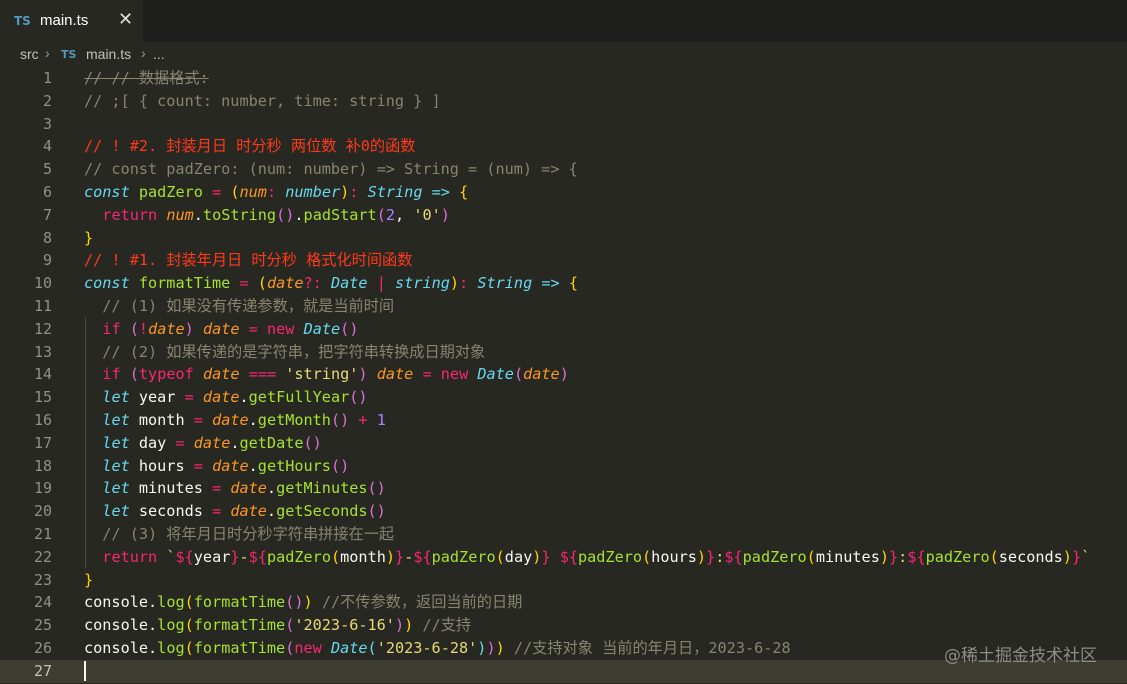  What do you see at coordinates (322, 374) in the screenshot?
I see `code-token: 'string'` at bounding box center [322, 374].